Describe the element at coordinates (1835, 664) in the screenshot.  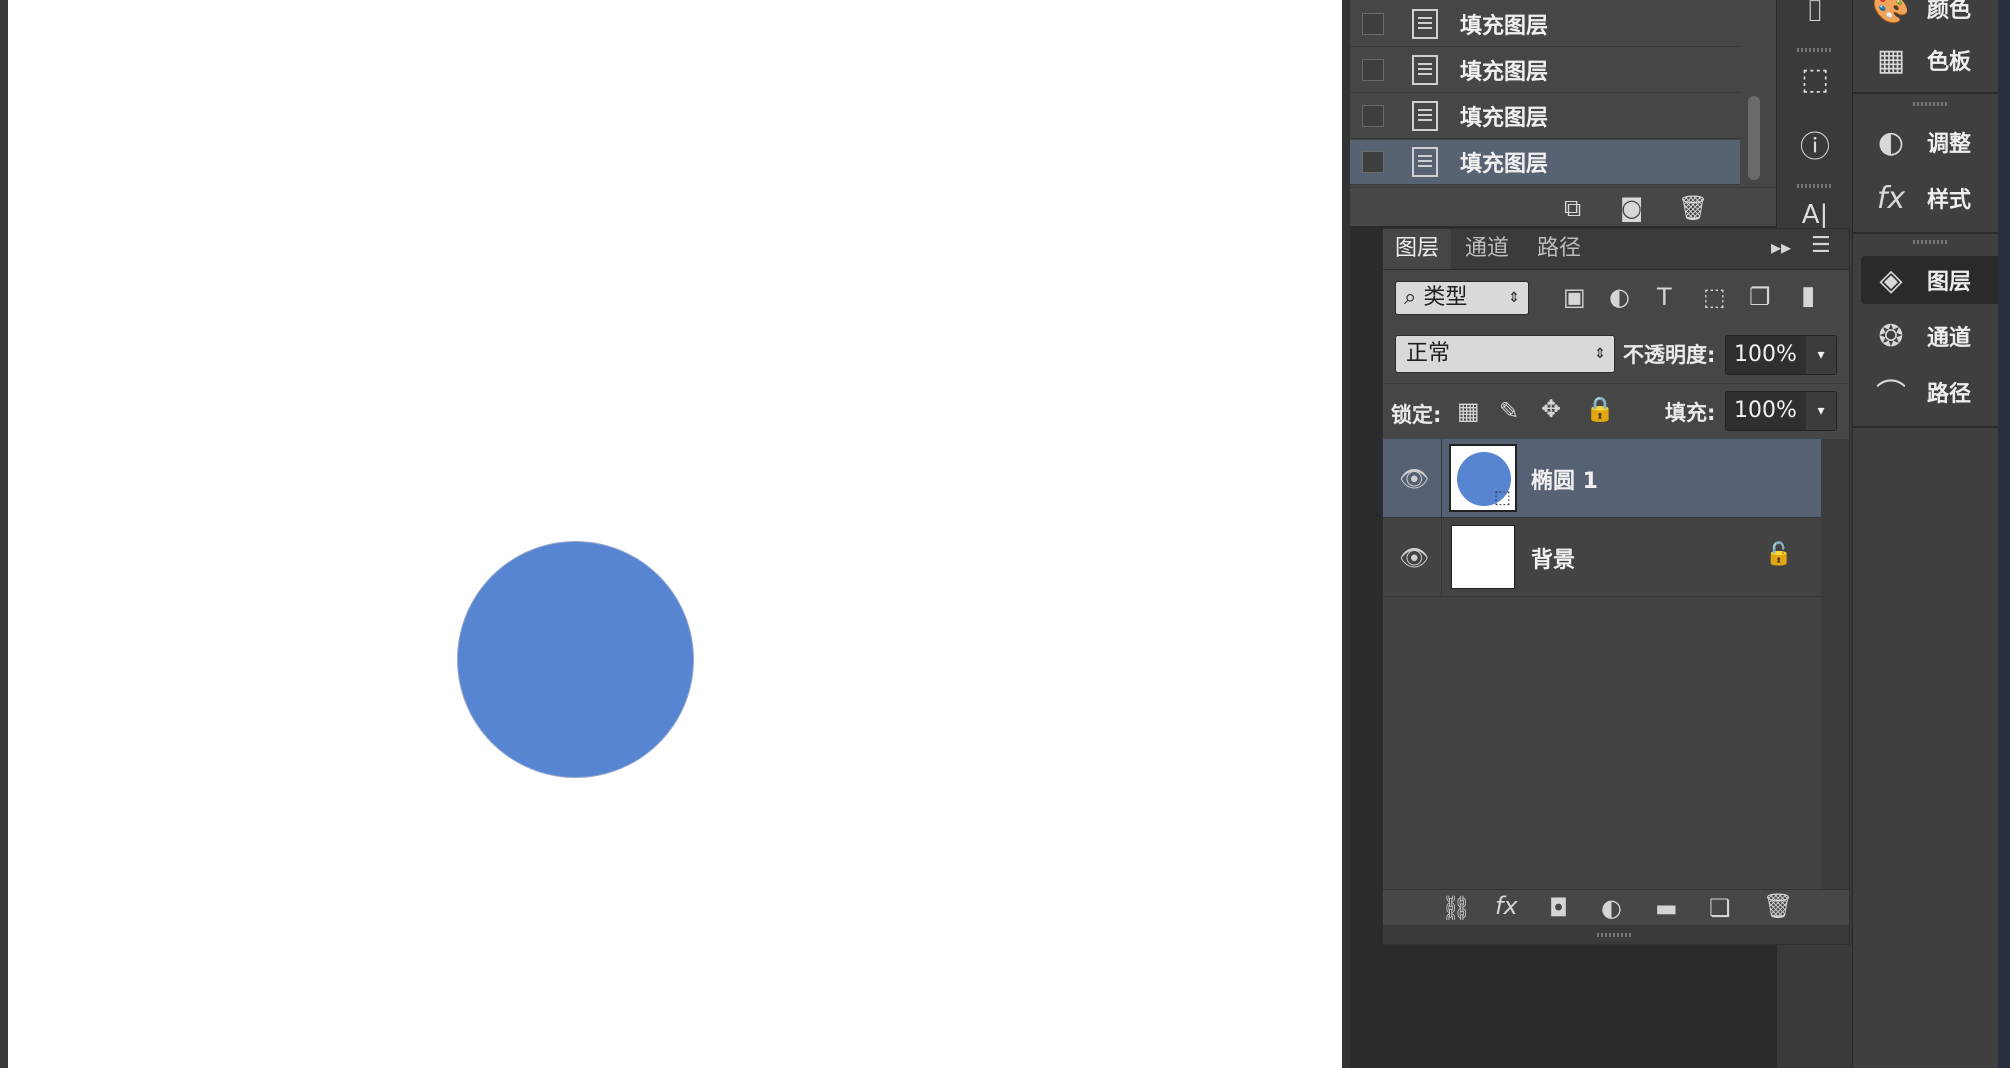
I see `layer-list-scrollbar` at that location.